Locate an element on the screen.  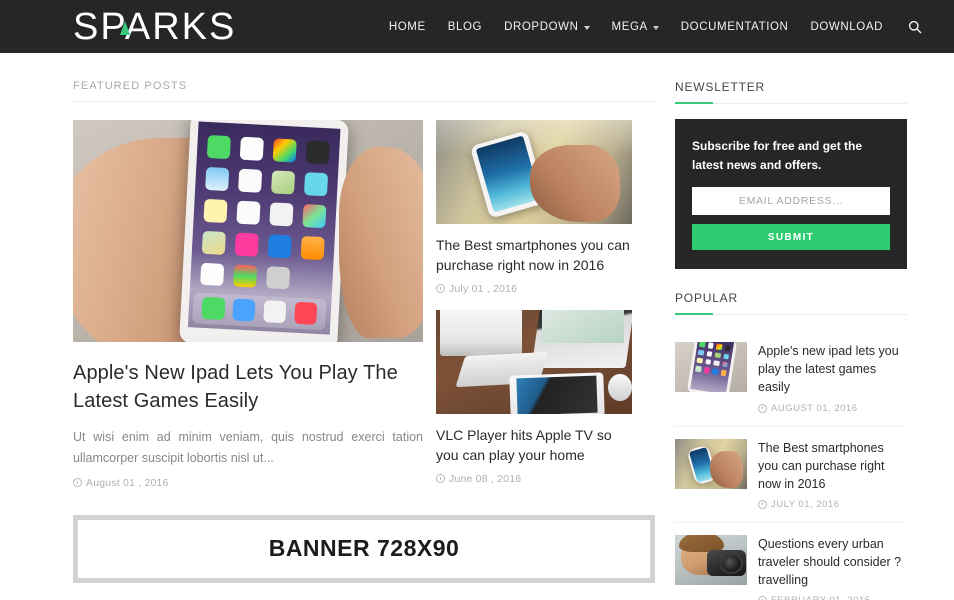
featured-main-thumbnail is located at coordinates (248, 231).